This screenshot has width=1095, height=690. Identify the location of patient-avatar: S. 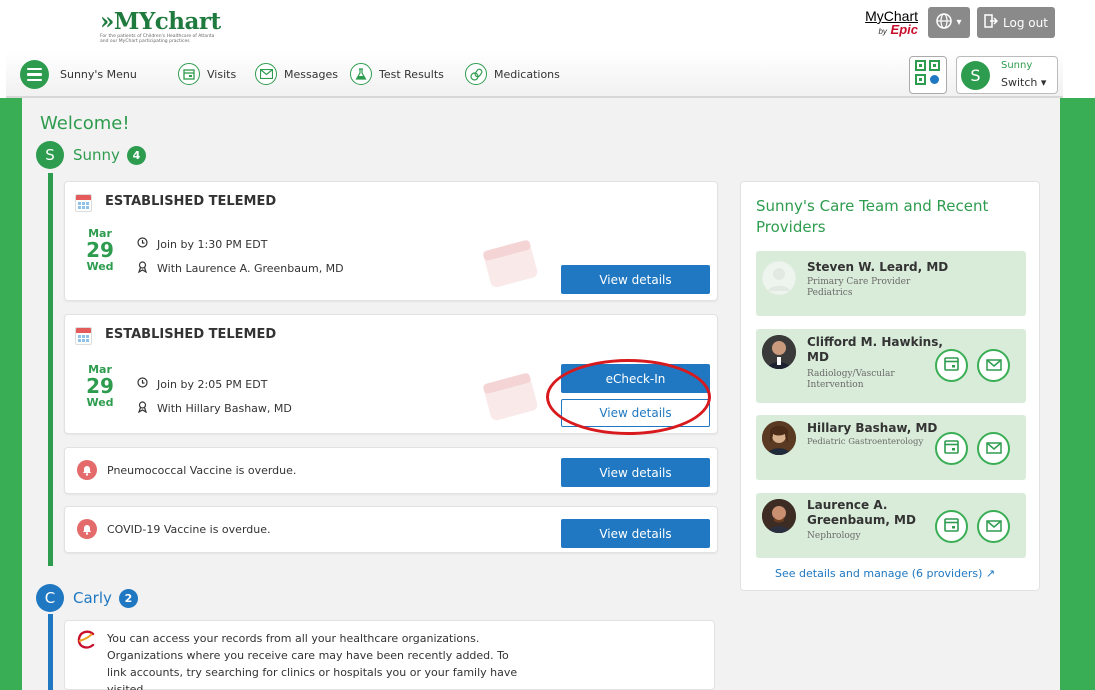
(50, 155).